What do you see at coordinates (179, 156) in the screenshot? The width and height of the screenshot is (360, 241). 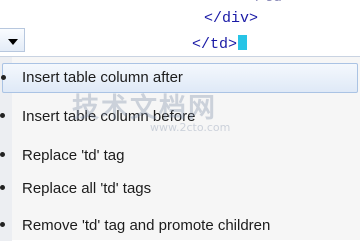 I see `menu-item-replace-tag: Replace 'td' tag` at bounding box center [179, 156].